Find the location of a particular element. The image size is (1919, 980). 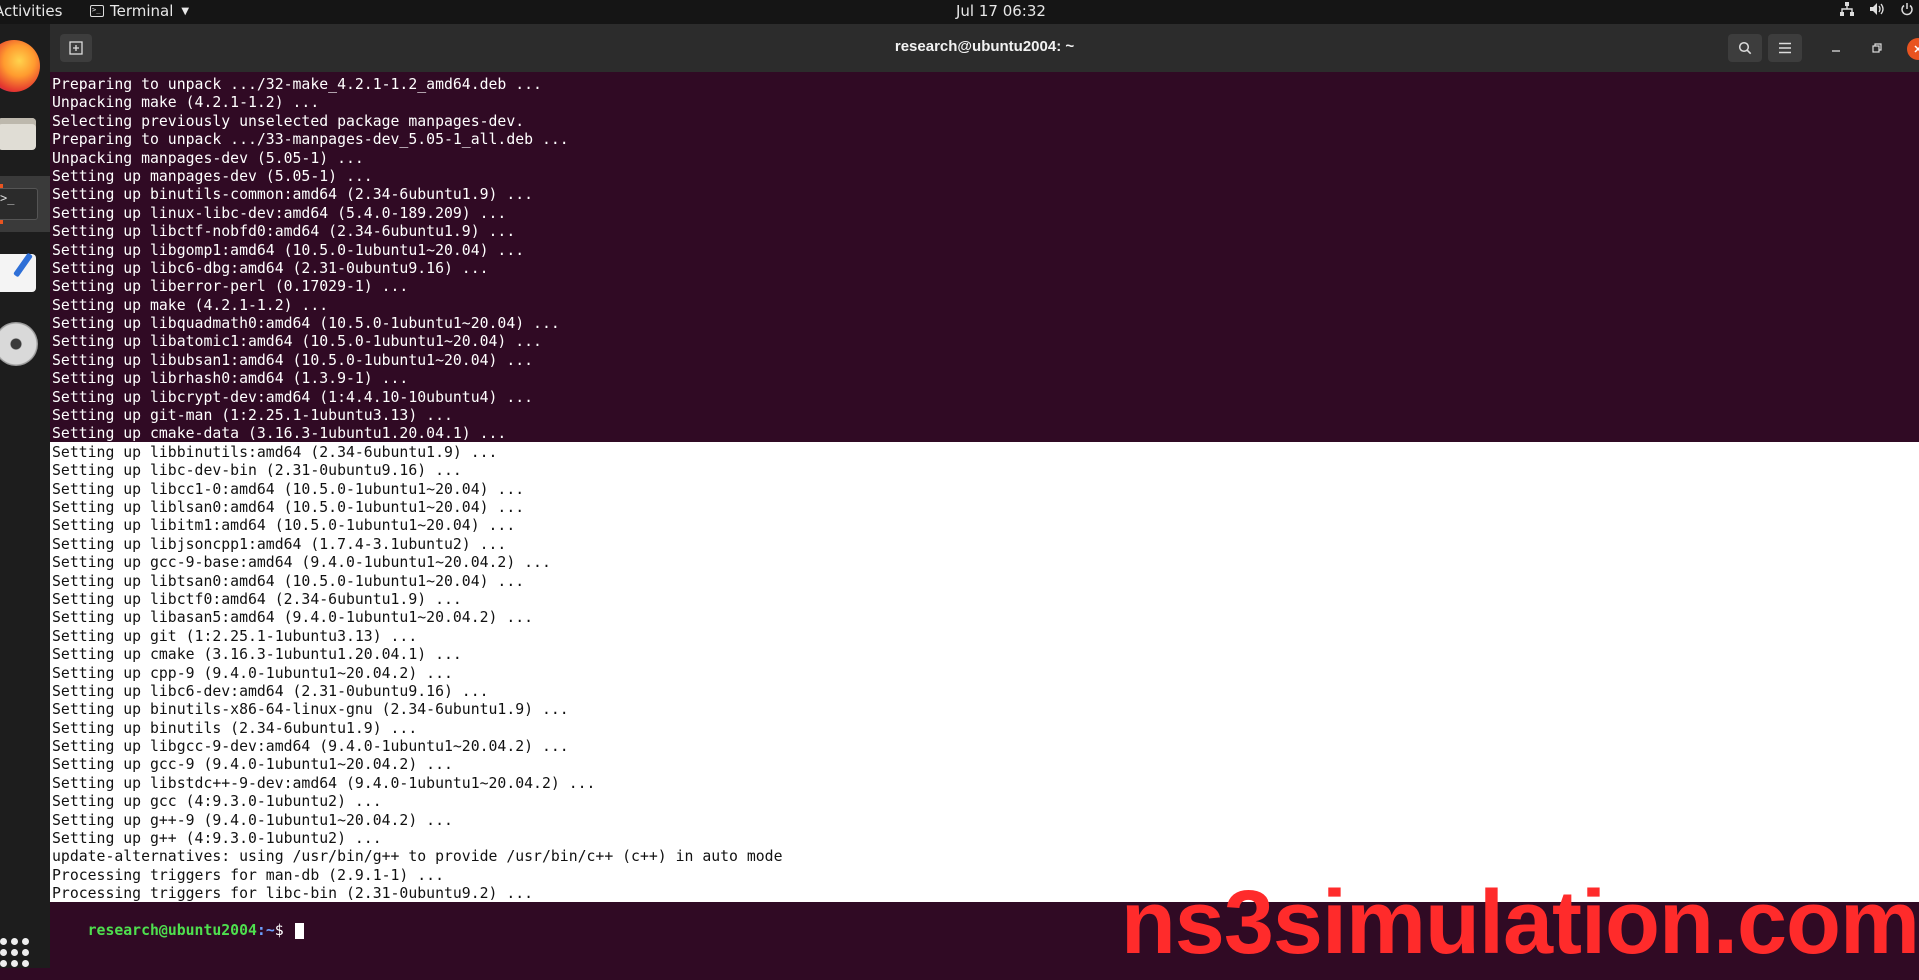

app-menu-terminal: >_ Terminal ▼ is located at coordinates (139, 11).